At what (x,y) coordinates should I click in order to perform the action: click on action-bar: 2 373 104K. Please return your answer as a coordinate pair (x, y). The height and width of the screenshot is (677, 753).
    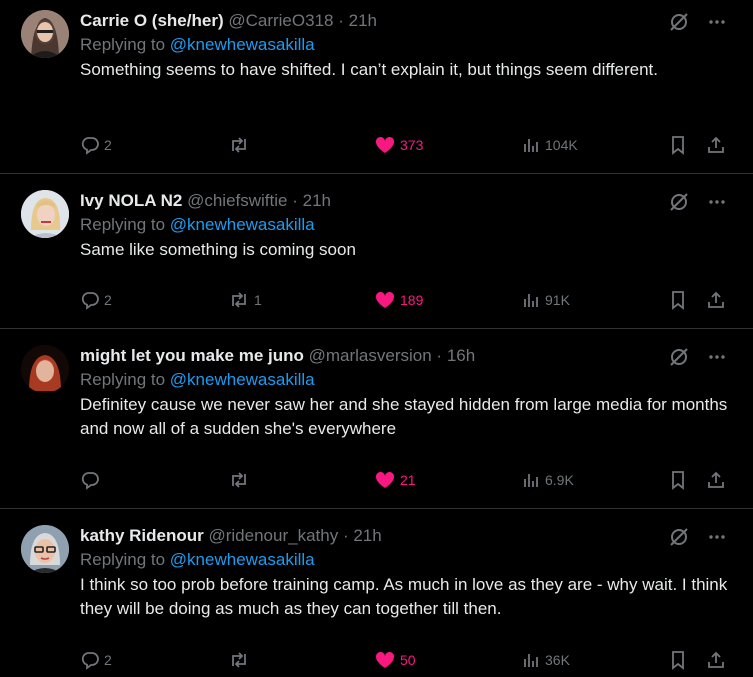
    Looking at the image, I should click on (404, 145).